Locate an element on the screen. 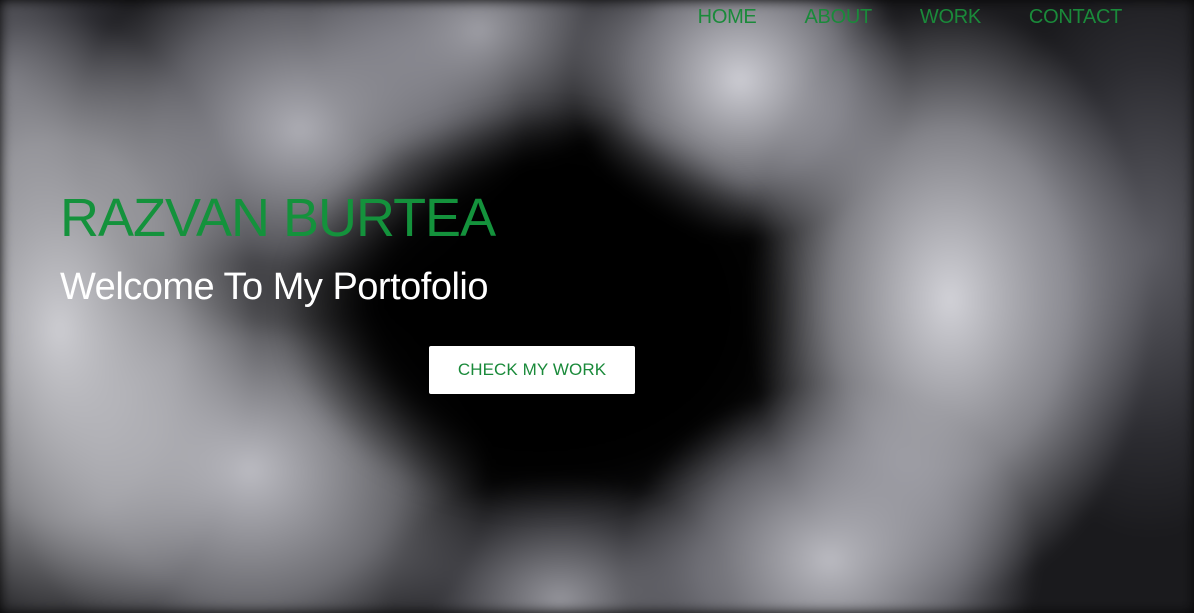 The width and height of the screenshot is (1194, 613). hero-subtitle: Welcome To My Portofolio is located at coordinates (274, 287).